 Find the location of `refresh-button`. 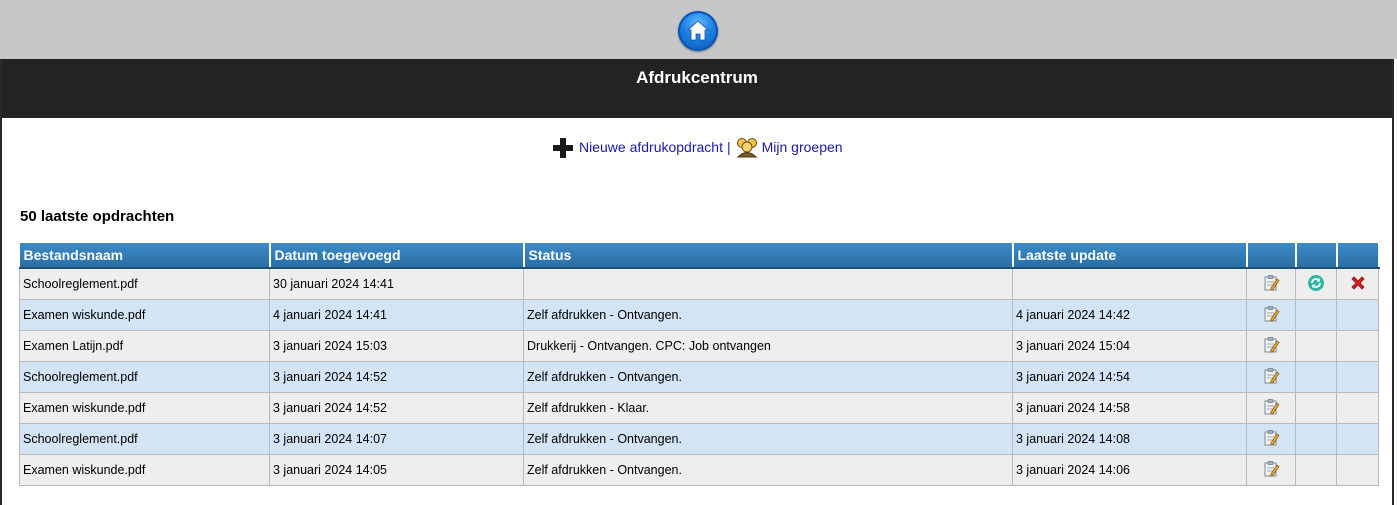

refresh-button is located at coordinates (1316, 284).